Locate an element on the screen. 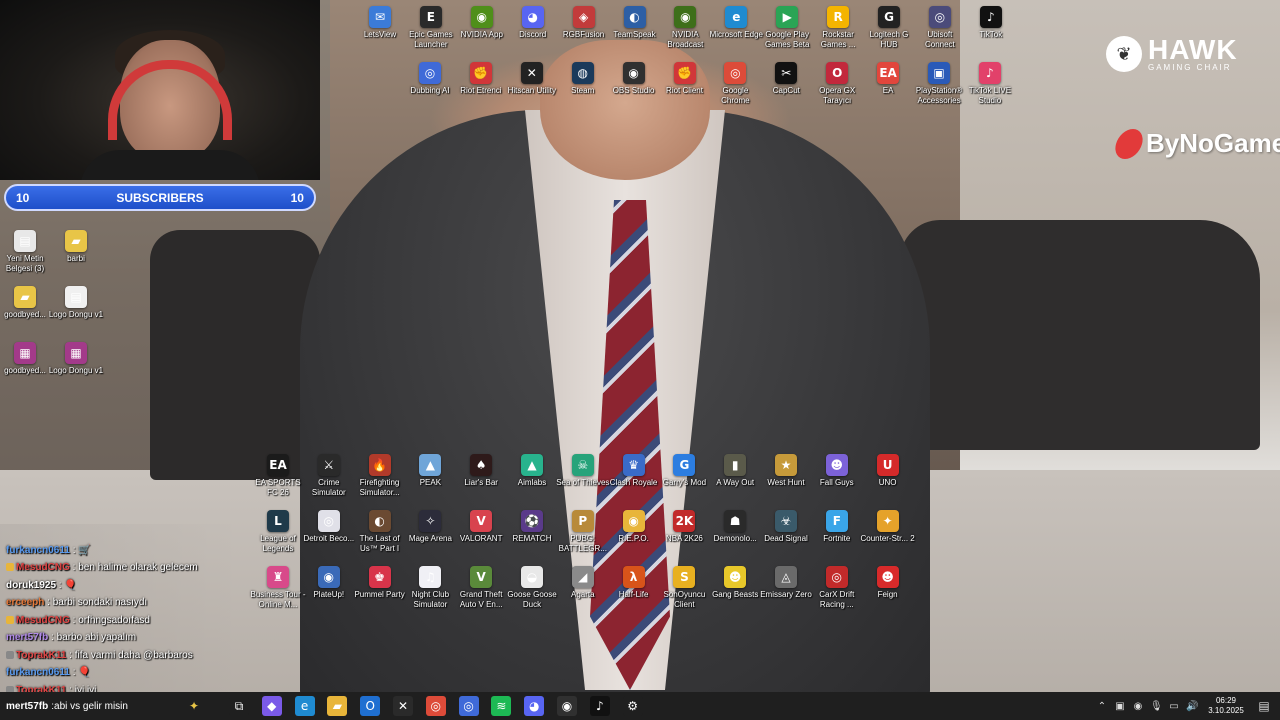 The image size is (1280, 720). desktop-shortcut: E Epic Games Launcher is located at coordinates (431, 28).